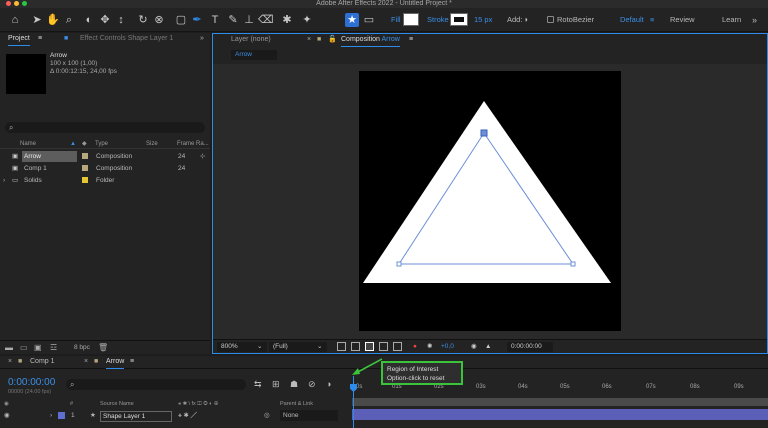 The image size is (768, 428). Describe the element at coordinates (73, 144) in the screenshot. I see `sort-ascending-icon: ▲` at that location.